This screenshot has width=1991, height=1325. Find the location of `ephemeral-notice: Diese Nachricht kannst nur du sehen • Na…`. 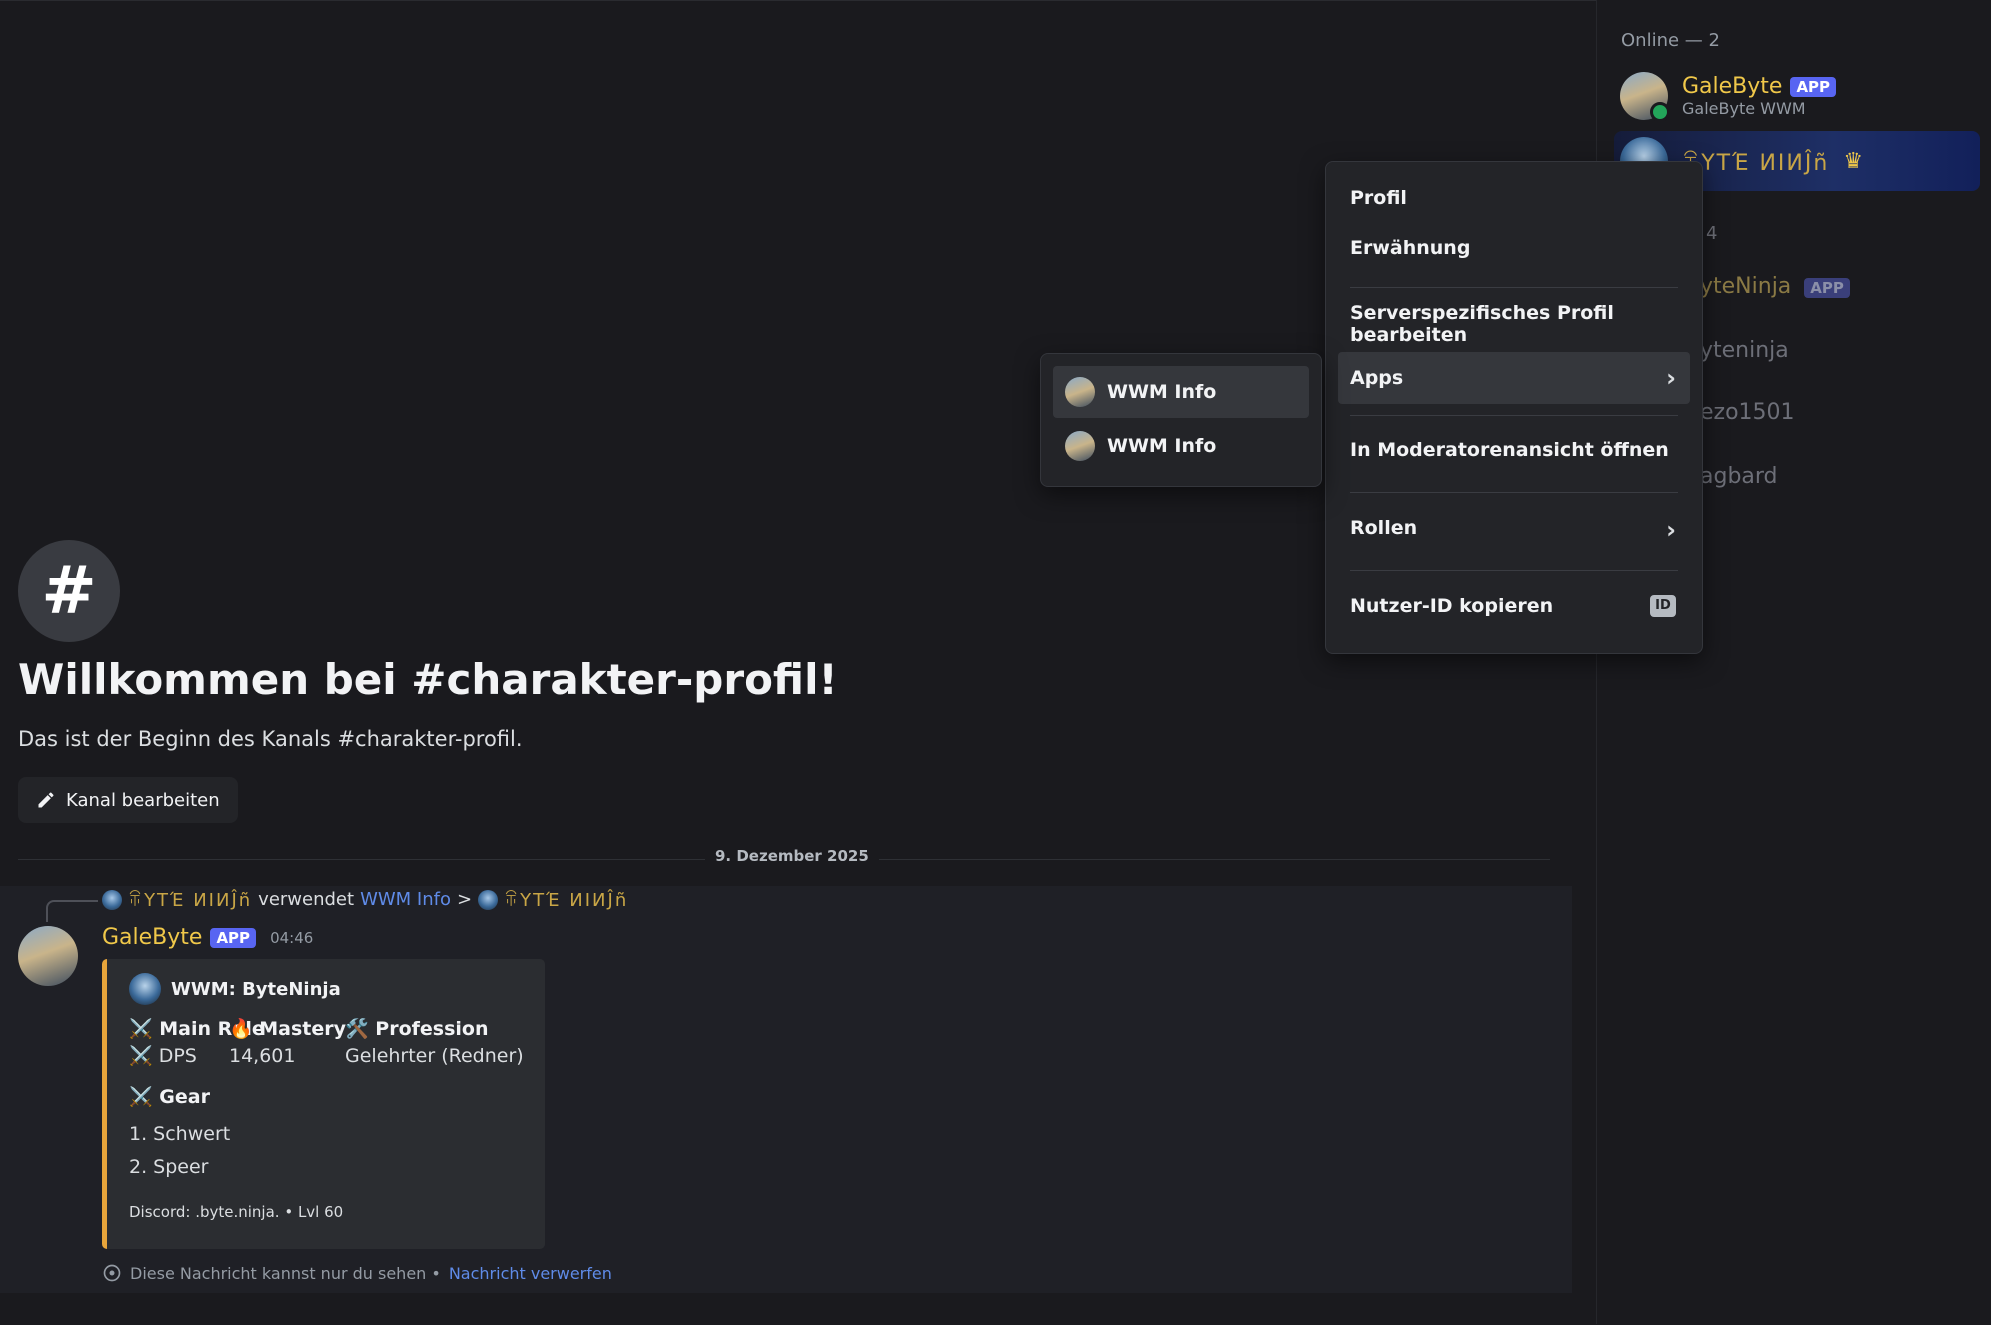

ephemeral-notice: Diese Nachricht kannst nur du sehen • Na… is located at coordinates (357, 1273).